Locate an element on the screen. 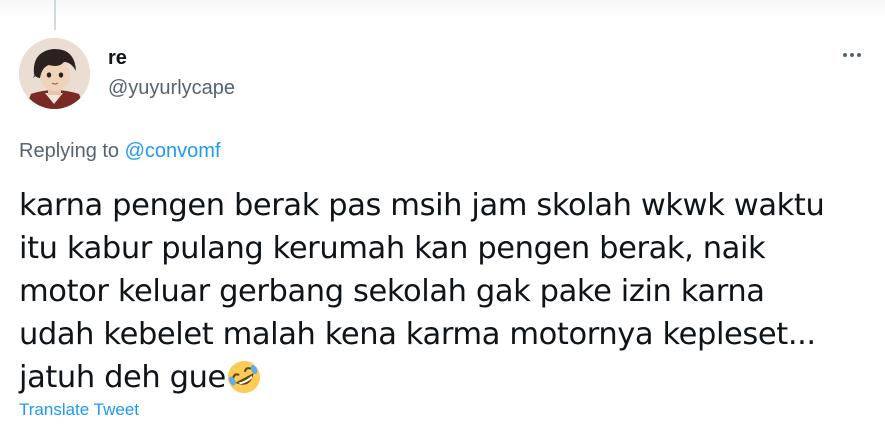  tweet-text-line-last: jatuh deh gue is located at coordinates (446, 377).